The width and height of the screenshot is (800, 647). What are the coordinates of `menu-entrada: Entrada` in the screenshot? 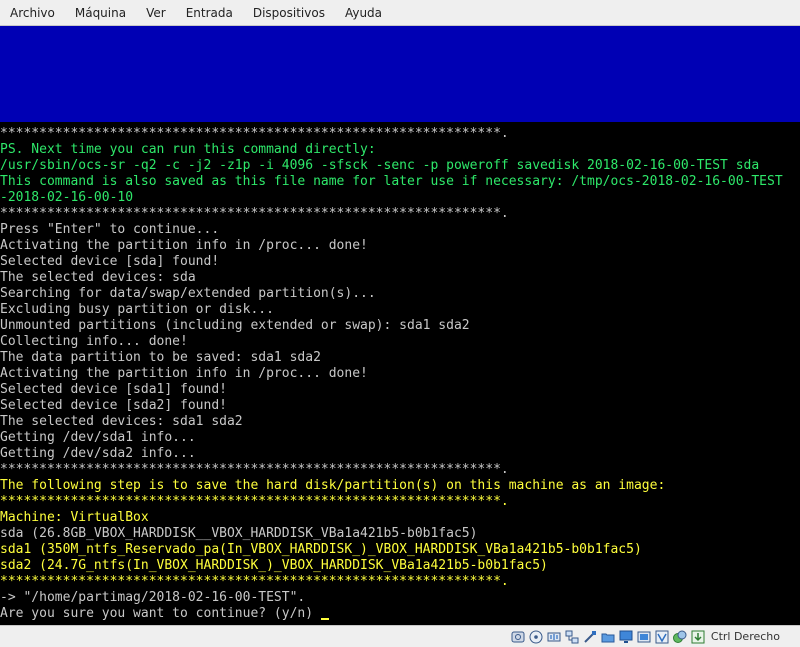 It's located at (209, 13).